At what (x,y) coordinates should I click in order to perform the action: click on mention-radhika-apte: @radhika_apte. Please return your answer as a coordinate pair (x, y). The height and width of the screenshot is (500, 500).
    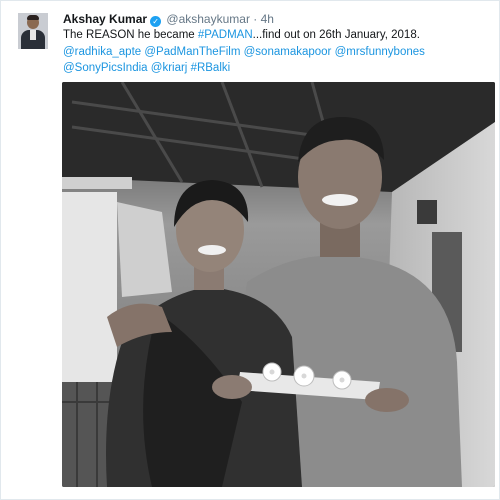
    Looking at the image, I should click on (102, 52).